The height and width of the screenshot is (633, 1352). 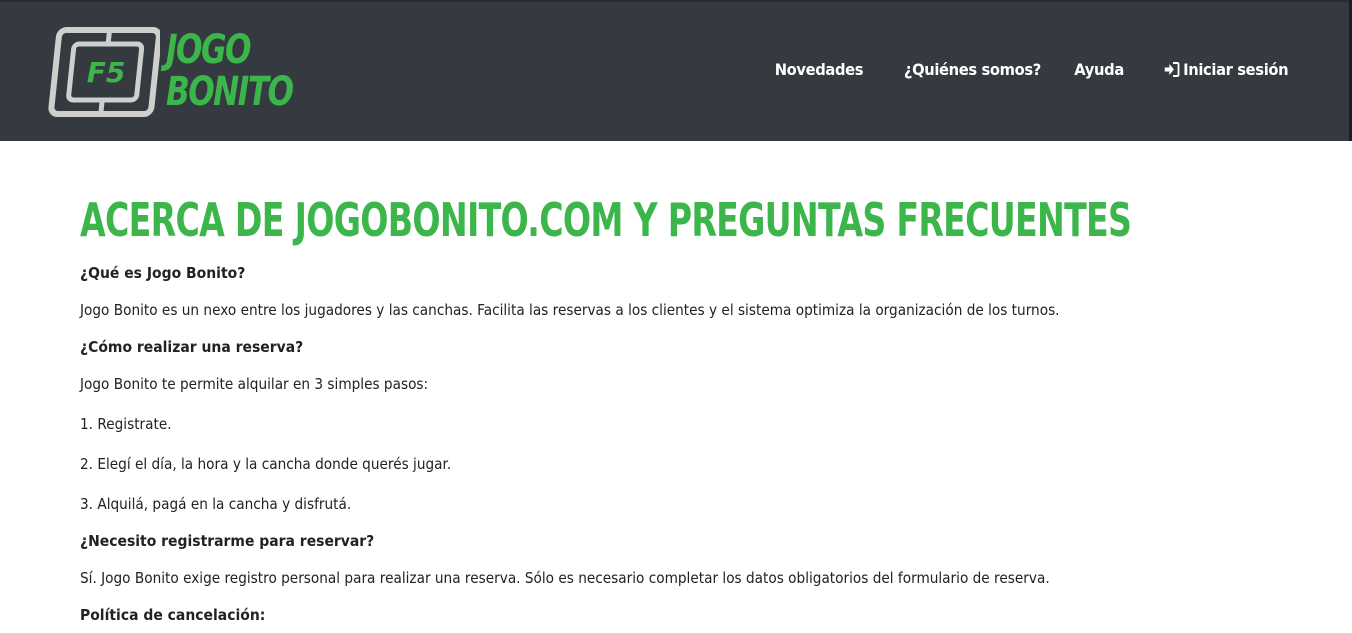 I want to click on nav-quienes-somos: ¿Quiénes somos?, so click(x=972, y=69).